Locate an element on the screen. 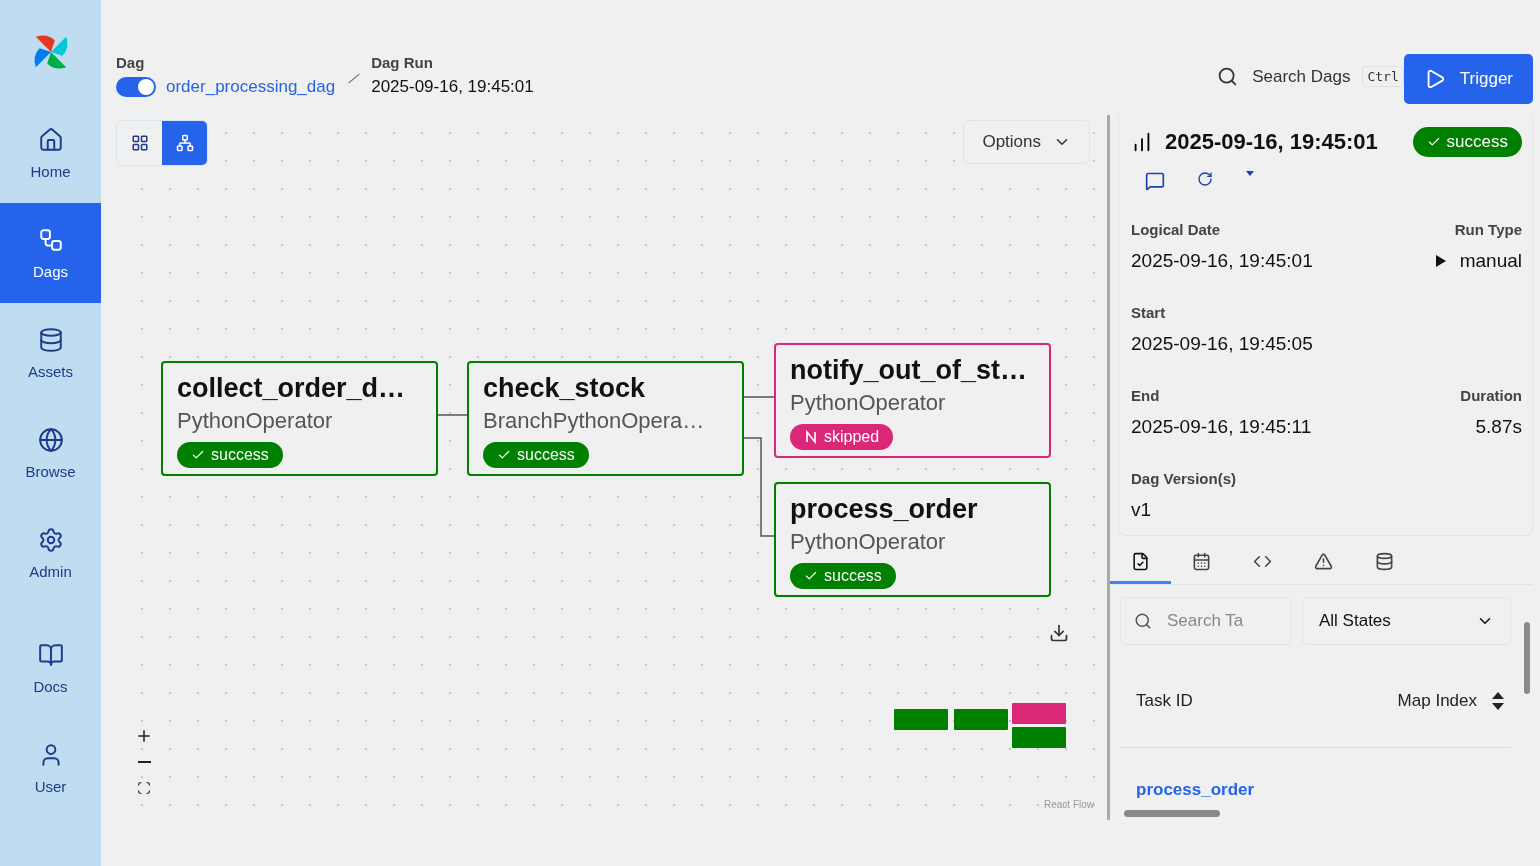 The width and height of the screenshot is (1540, 866). state-select: All States is located at coordinates (1406, 621).